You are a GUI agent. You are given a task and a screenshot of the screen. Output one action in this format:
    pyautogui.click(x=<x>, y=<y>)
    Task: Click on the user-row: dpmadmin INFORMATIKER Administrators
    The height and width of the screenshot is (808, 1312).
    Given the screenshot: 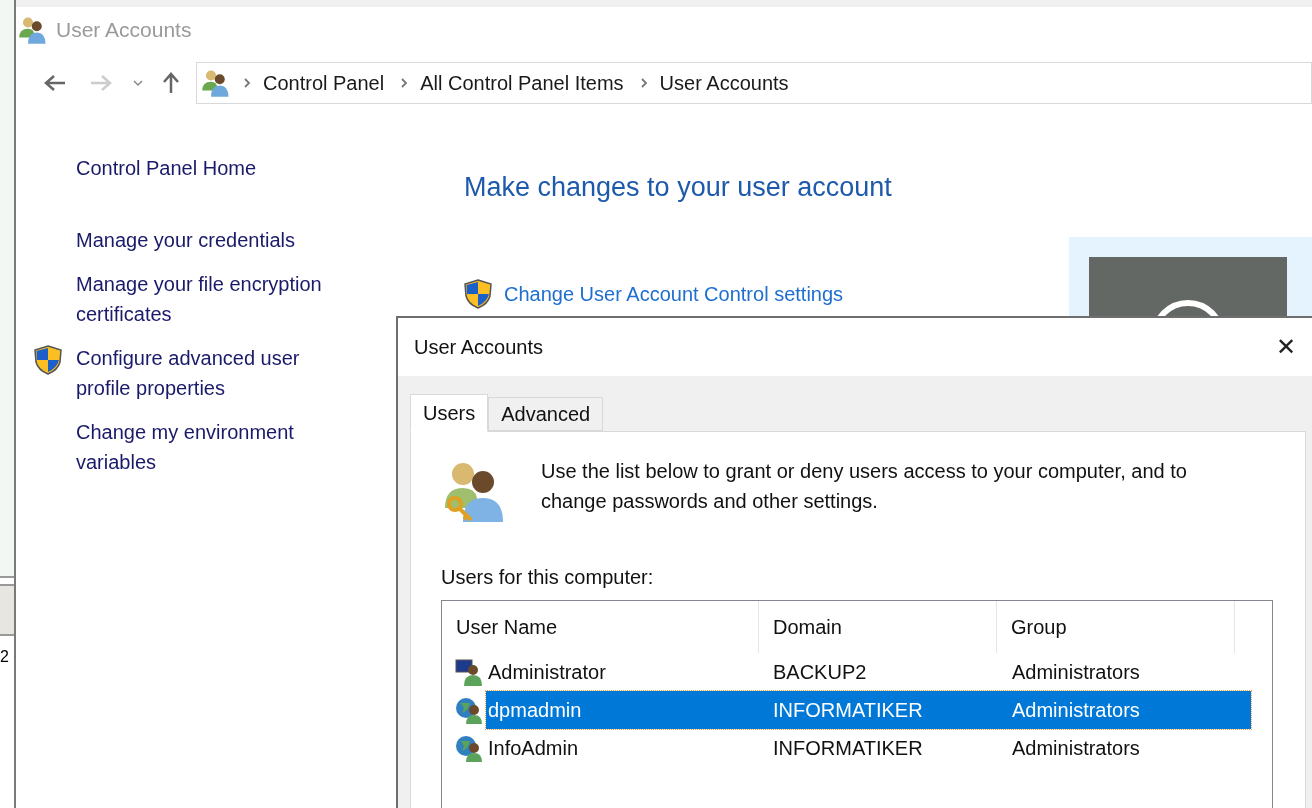 What is the action you would take?
    pyautogui.click(x=868, y=710)
    